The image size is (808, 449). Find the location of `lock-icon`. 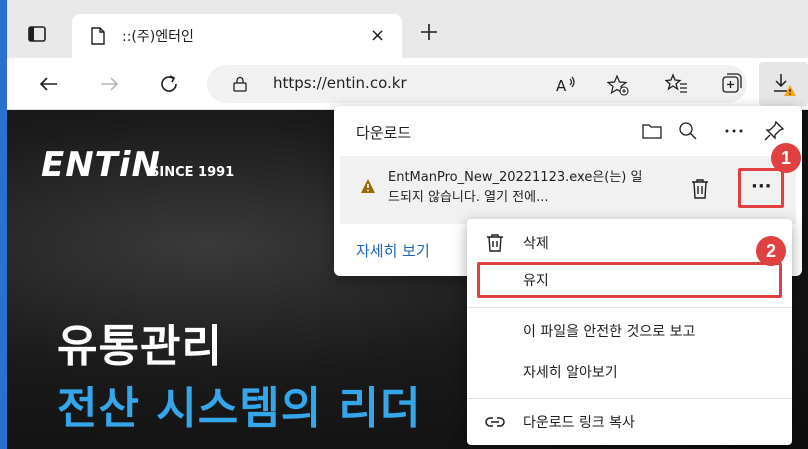

lock-icon is located at coordinates (240, 84).